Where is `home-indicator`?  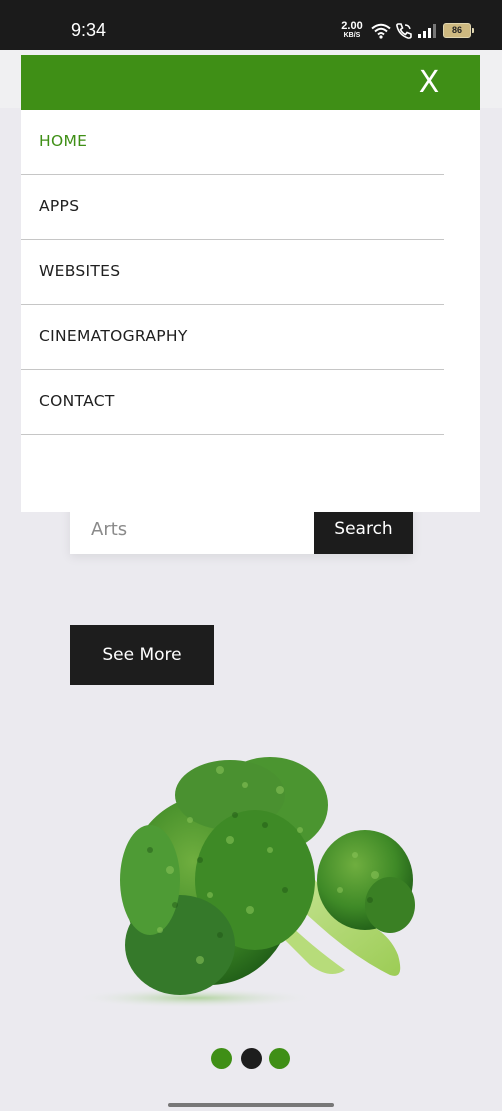 home-indicator is located at coordinates (251, 1105).